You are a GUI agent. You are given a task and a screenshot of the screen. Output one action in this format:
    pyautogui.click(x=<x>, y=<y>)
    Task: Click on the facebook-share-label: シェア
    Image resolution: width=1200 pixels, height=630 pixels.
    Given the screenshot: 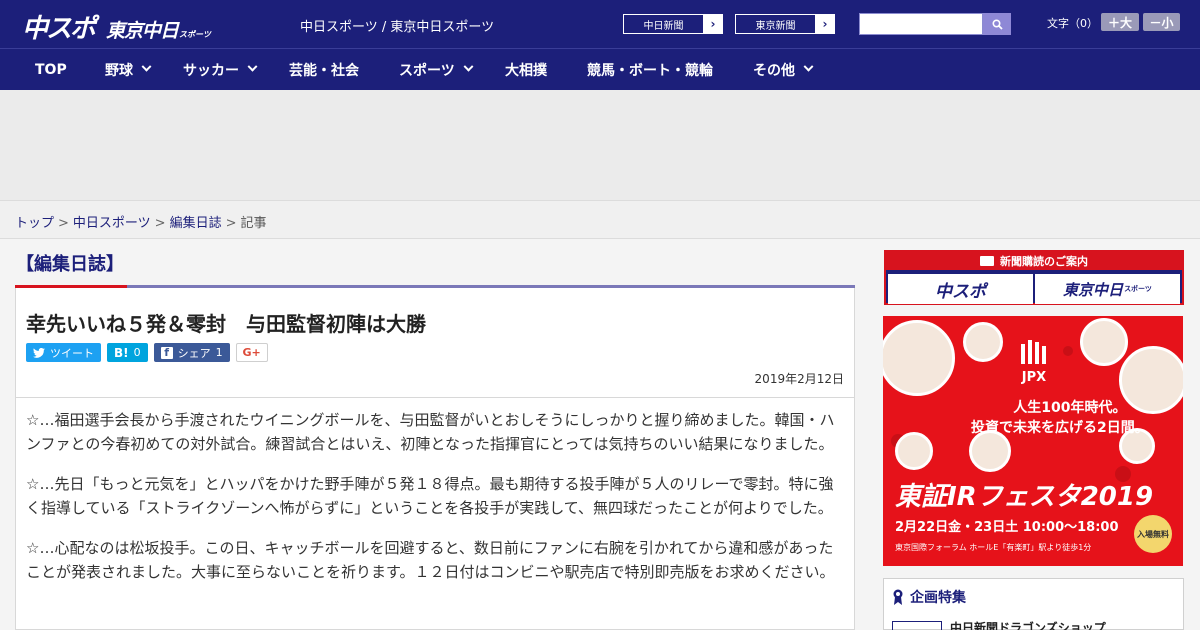 What is the action you would take?
    pyautogui.click(x=194, y=353)
    